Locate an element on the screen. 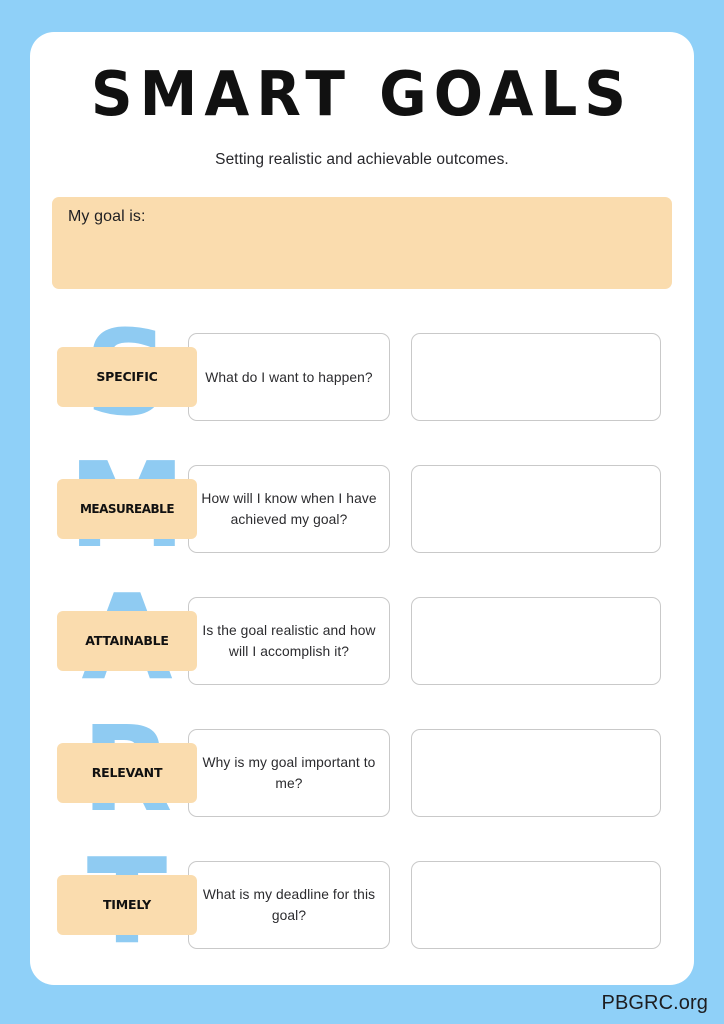 Image resolution: width=724 pixels, height=1024 pixels. badge-label-relevant: RELEVANT is located at coordinates (127, 772).